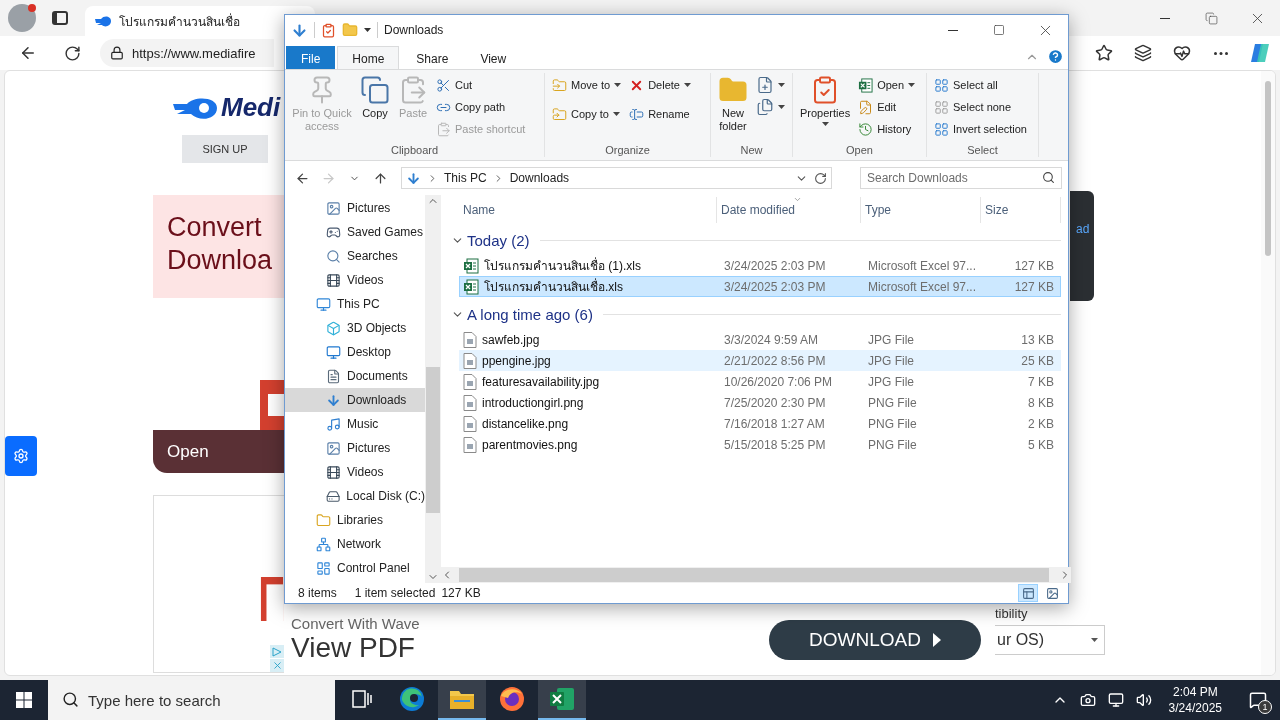  Describe the element at coordinates (553, 286) in the screenshot. I see `file-name: โปรแกรมคำนวนสินเชื่อ.xls` at that location.